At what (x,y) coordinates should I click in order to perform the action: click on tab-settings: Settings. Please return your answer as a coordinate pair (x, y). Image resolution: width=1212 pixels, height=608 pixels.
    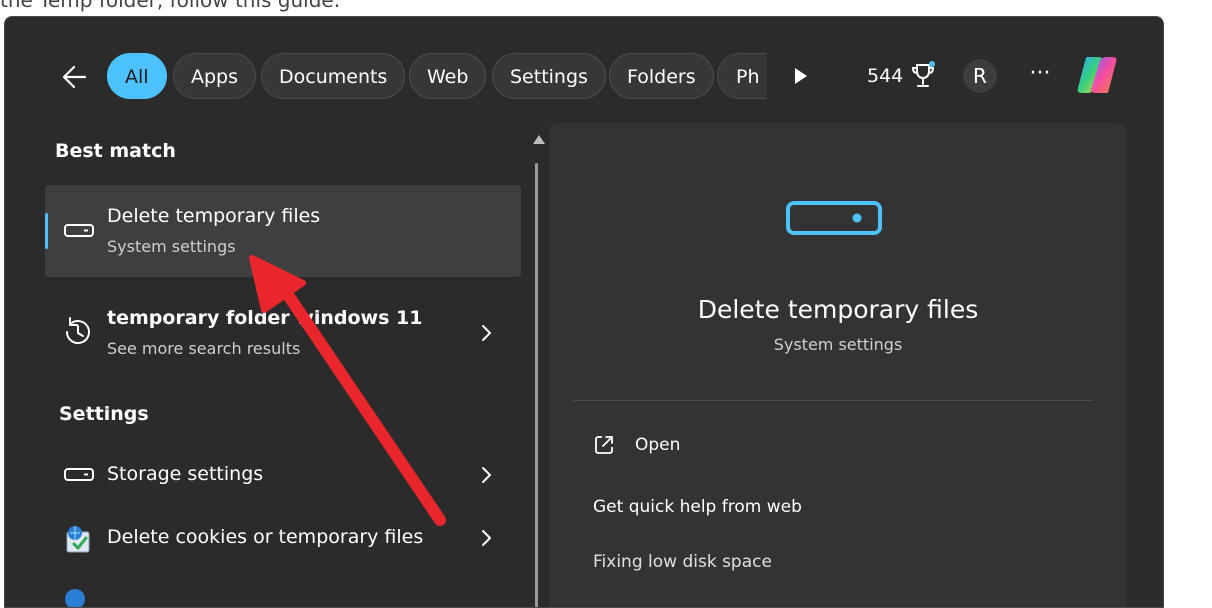
    Looking at the image, I should click on (549, 76).